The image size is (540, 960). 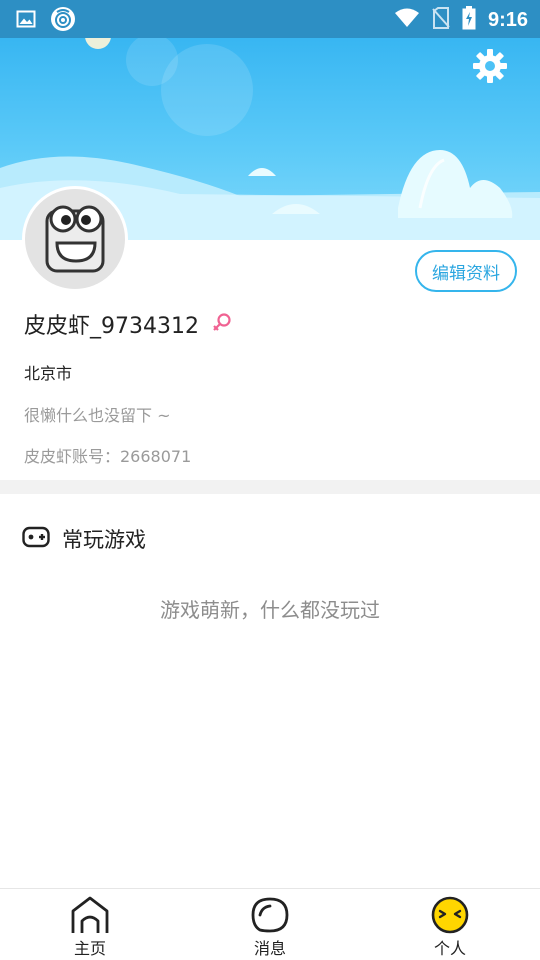 I want to click on gear-icon, so click(x=490, y=66).